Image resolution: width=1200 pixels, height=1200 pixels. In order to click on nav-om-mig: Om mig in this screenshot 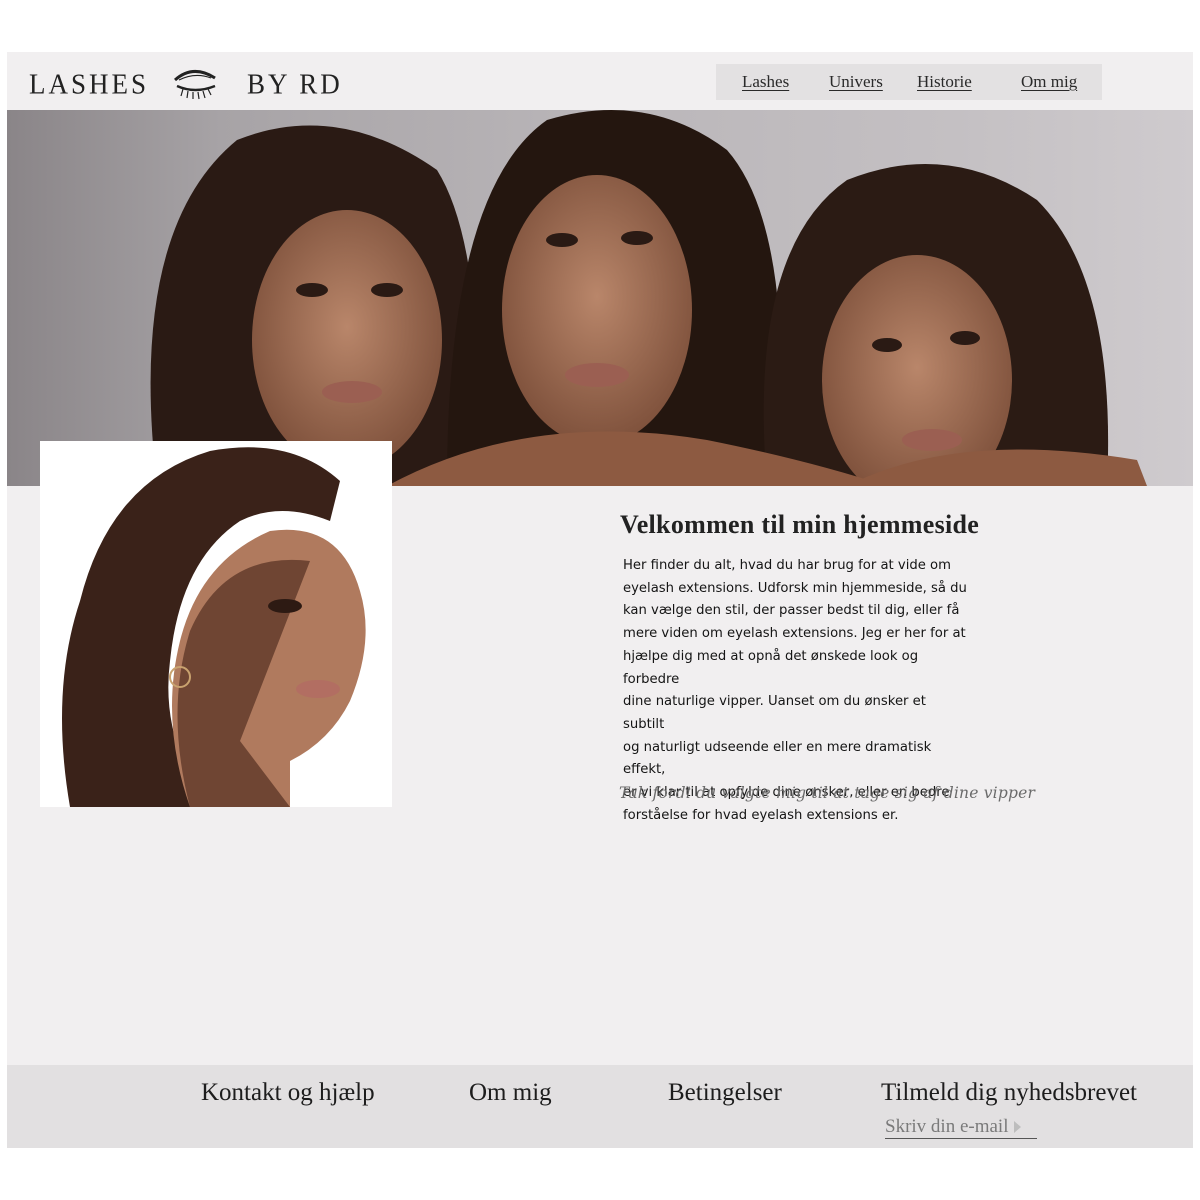, I will do `click(1049, 82)`.